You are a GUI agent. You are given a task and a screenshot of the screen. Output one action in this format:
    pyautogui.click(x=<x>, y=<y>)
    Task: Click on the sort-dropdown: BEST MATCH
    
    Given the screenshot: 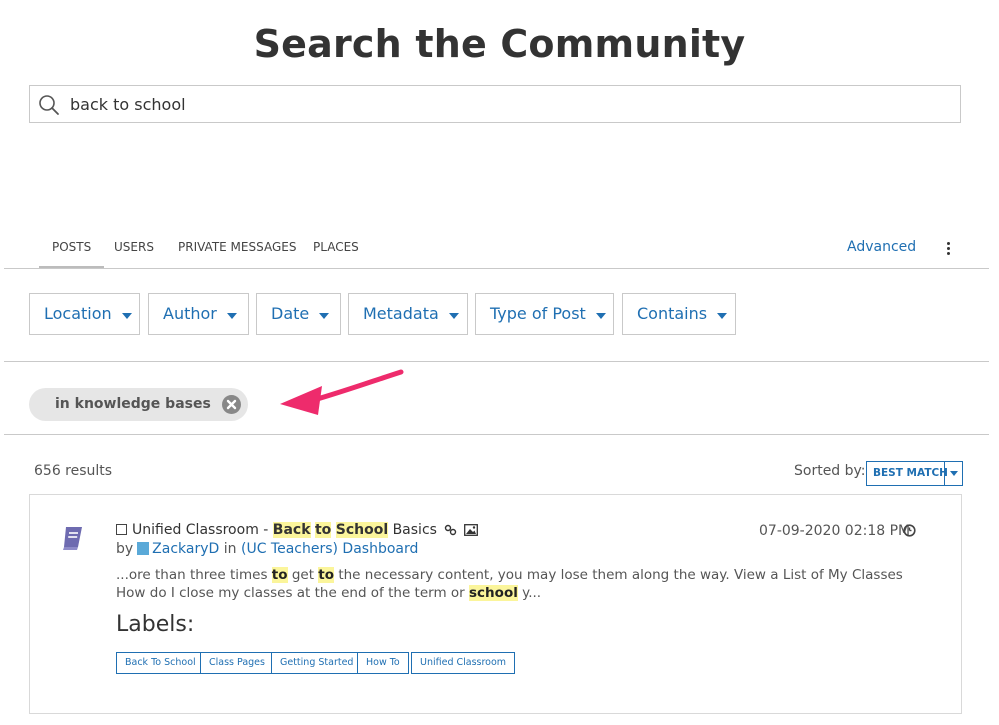 What is the action you would take?
    pyautogui.click(x=914, y=473)
    